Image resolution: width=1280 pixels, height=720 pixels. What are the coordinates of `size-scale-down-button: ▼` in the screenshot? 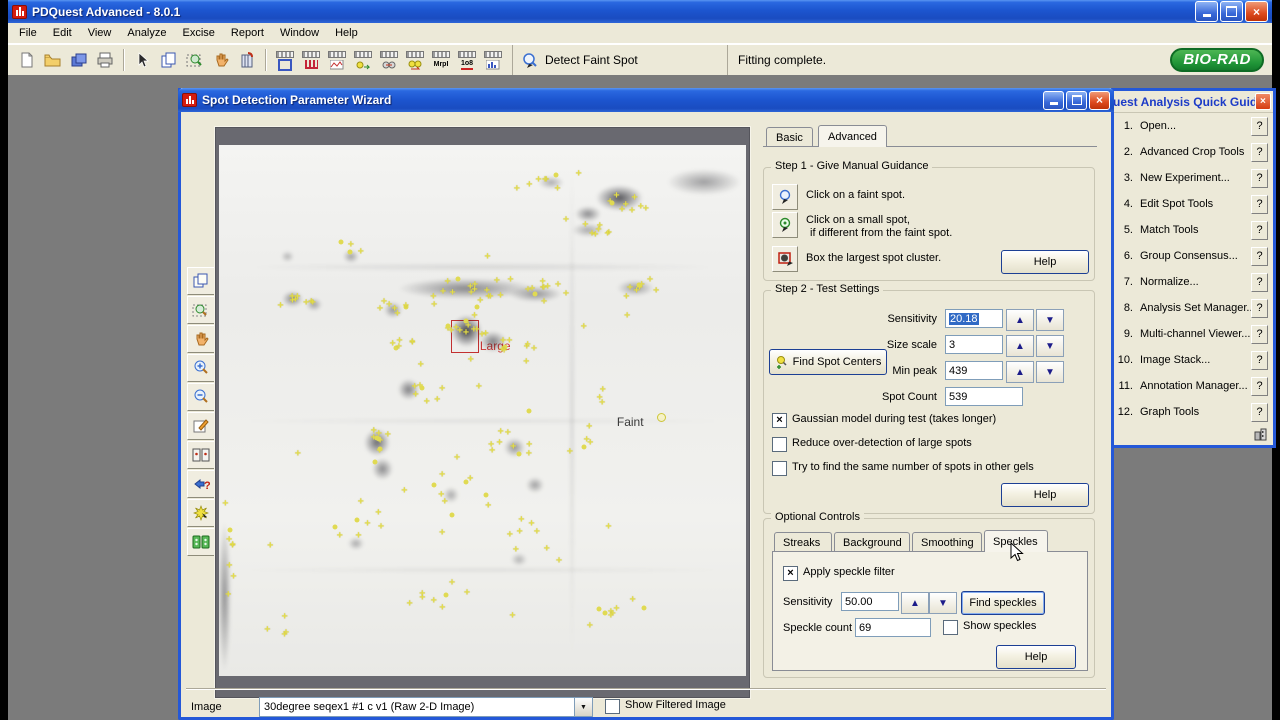 It's located at (1050, 346).